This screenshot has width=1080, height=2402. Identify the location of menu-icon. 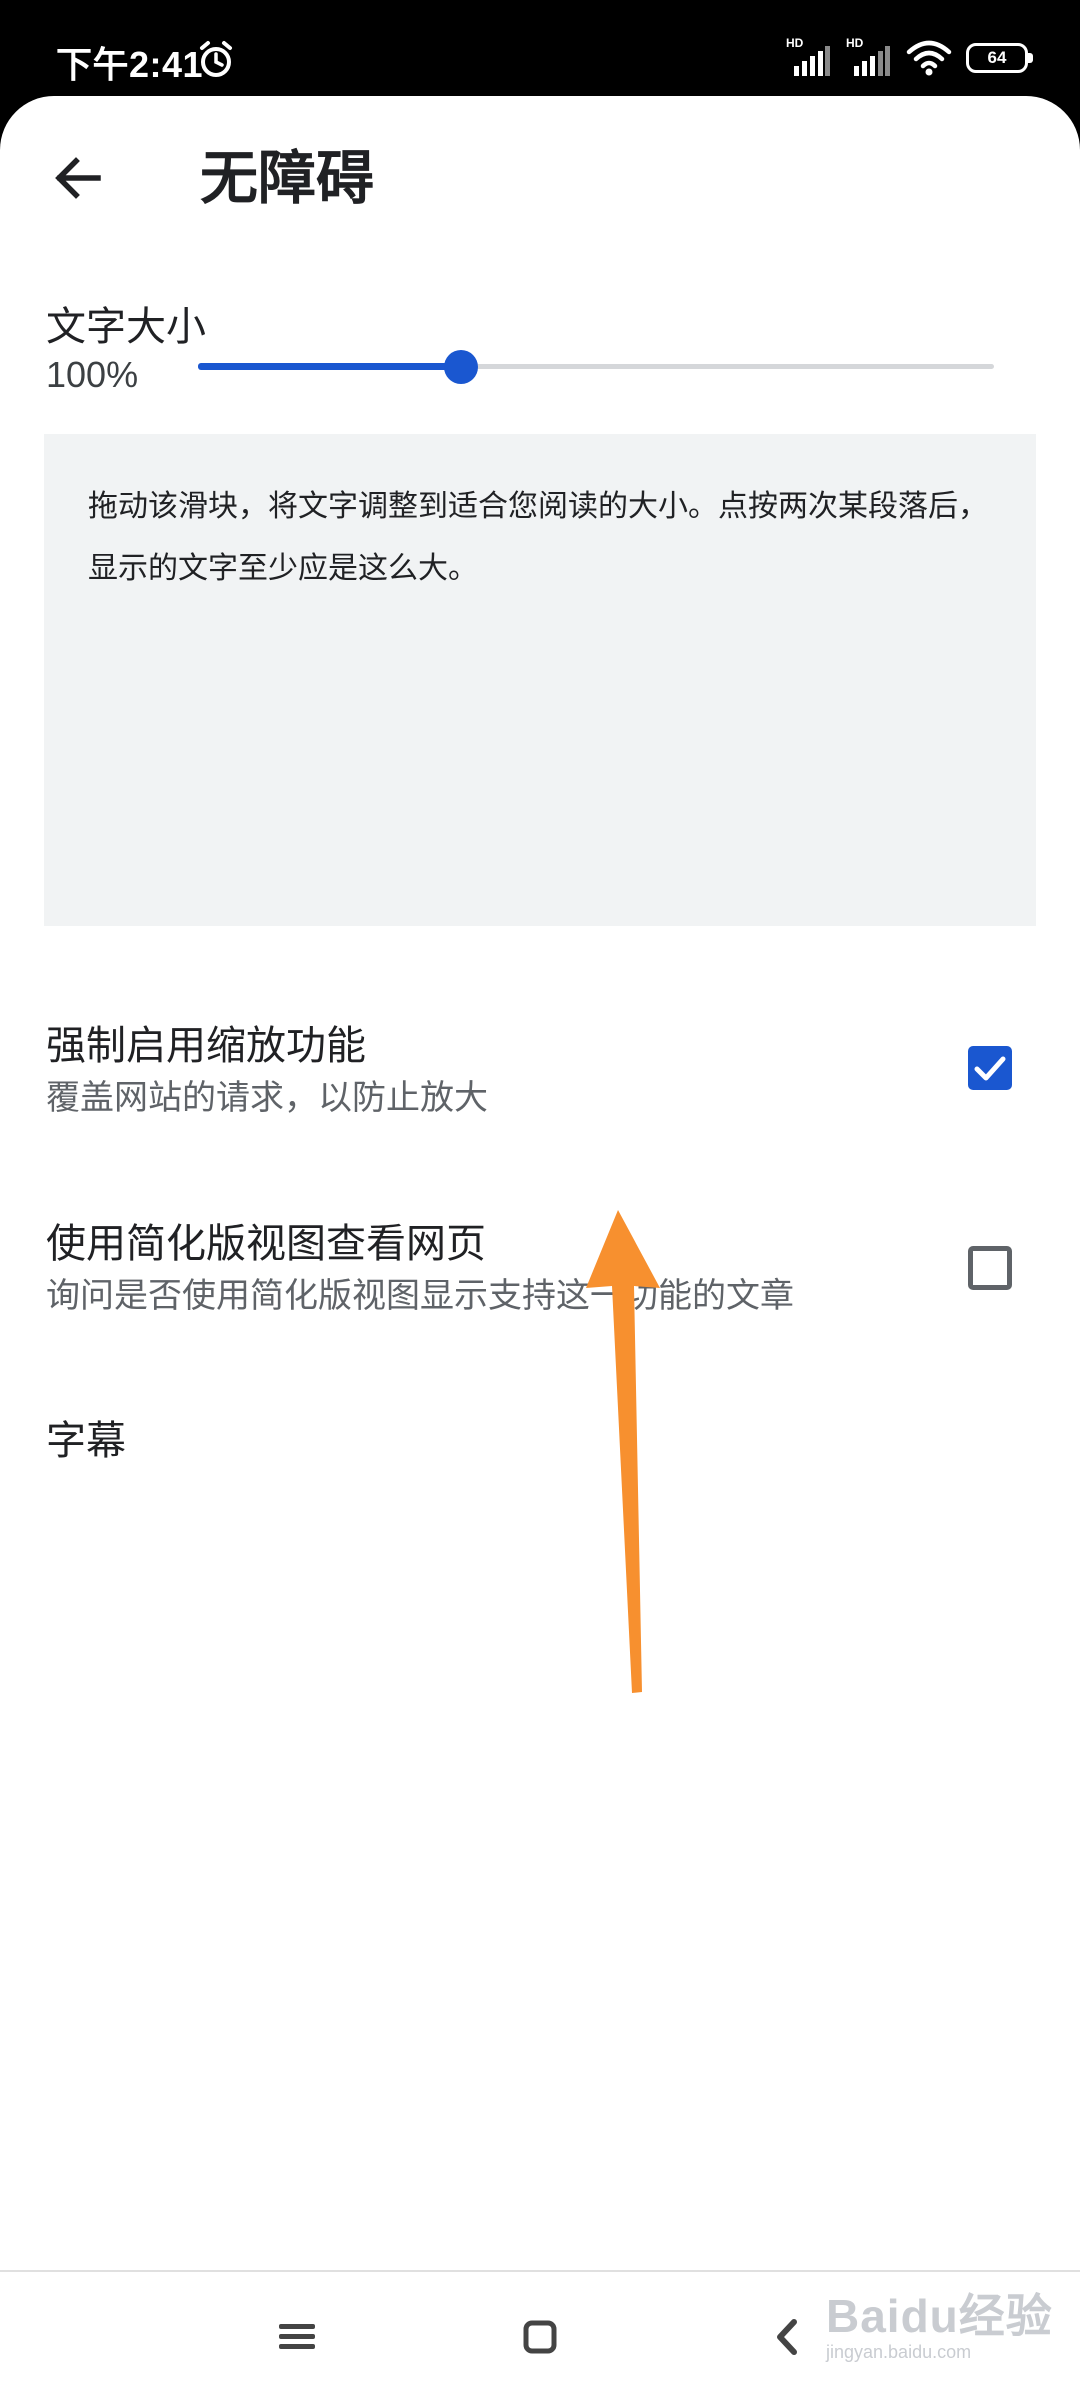
(297, 2336).